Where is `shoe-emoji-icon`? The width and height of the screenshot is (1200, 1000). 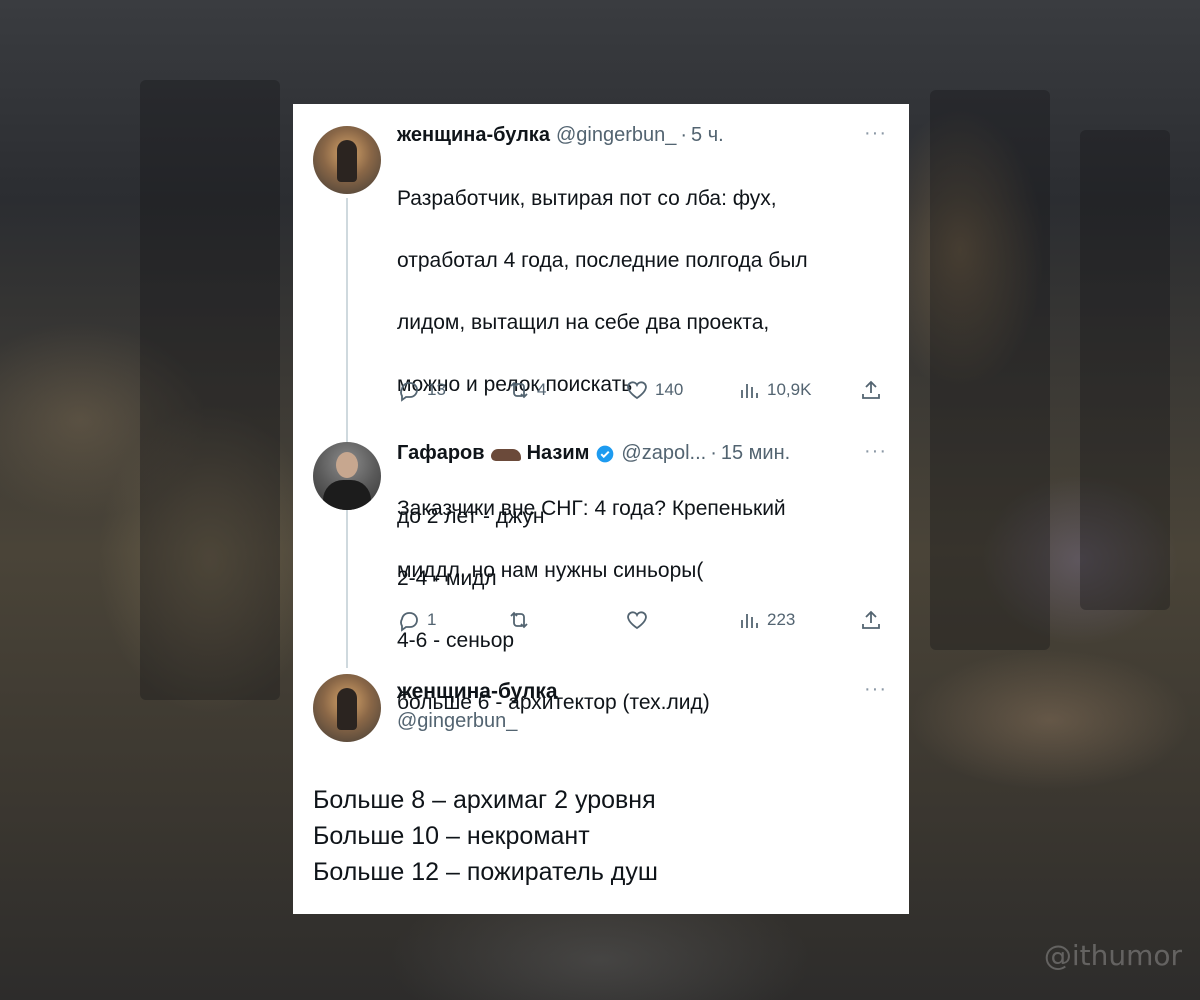 shoe-emoji-icon is located at coordinates (505, 454).